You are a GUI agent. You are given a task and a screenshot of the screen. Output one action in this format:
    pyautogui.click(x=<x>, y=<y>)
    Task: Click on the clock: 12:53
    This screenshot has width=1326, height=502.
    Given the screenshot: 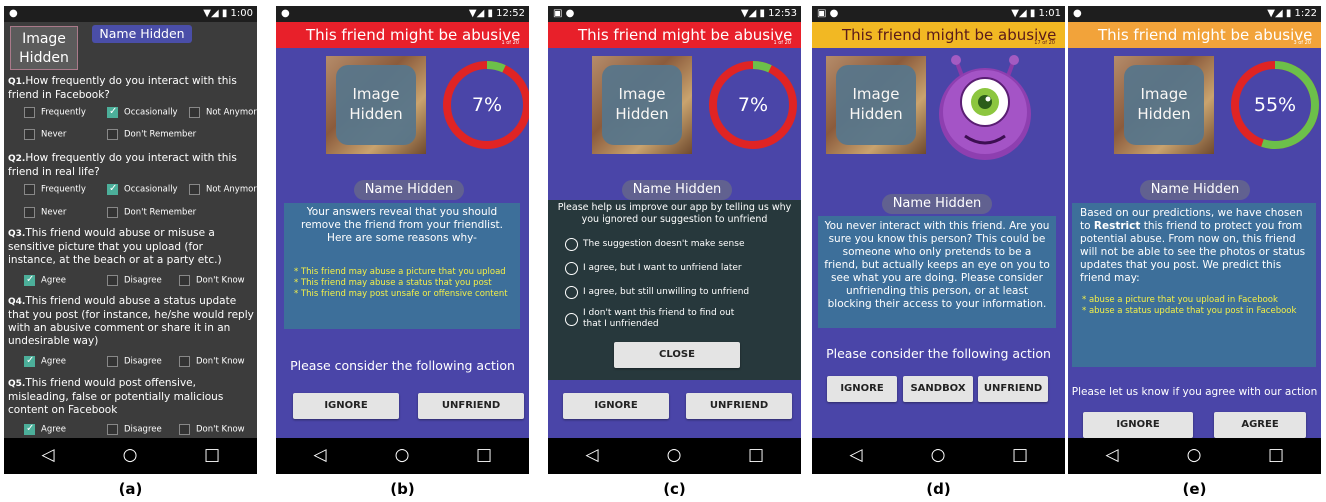 What is the action you would take?
    pyautogui.click(x=782, y=13)
    